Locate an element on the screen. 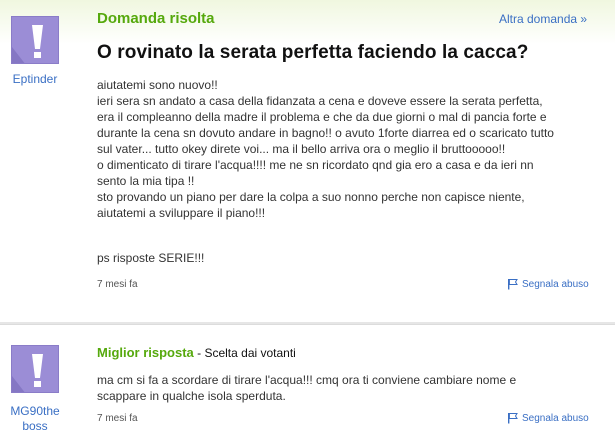 The image size is (615, 438). answer-time-ago: 7 mesi fa is located at coordinates (117, 418).